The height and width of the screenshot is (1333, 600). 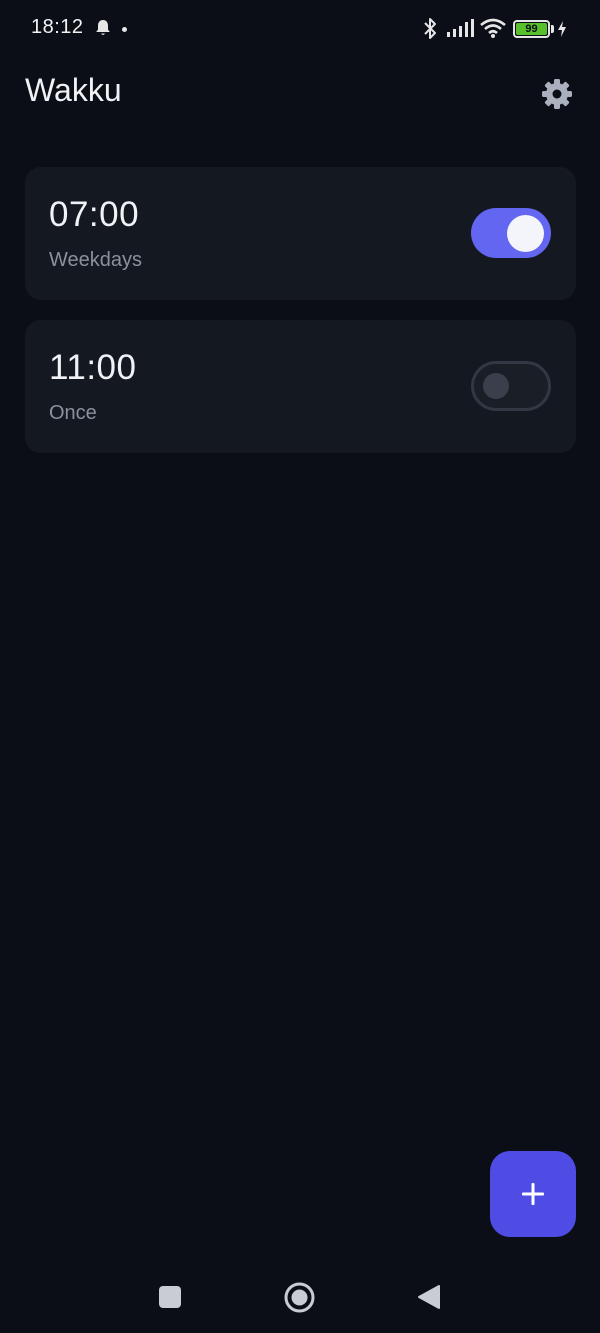 What do you see at coordinates (73, 90) in the screenshot?
I see `page-title: Wakku` at bounding box center [73, 90].